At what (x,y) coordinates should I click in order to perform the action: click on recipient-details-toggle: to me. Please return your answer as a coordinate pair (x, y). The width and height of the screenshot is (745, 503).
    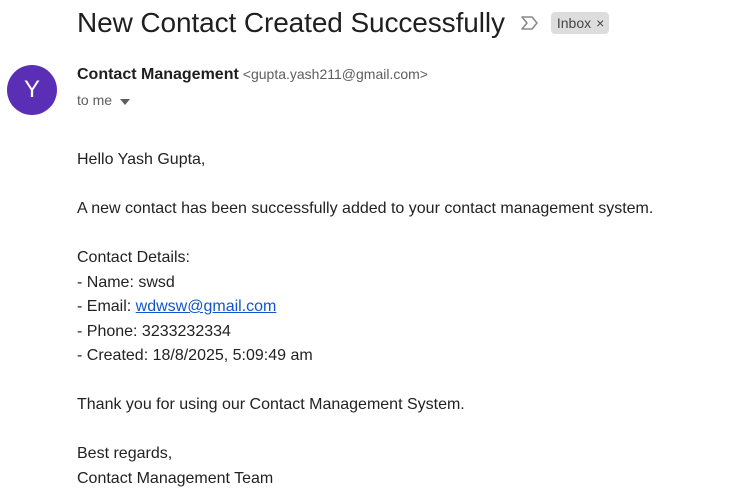
    Looking at the image, I should click on (104, 100).